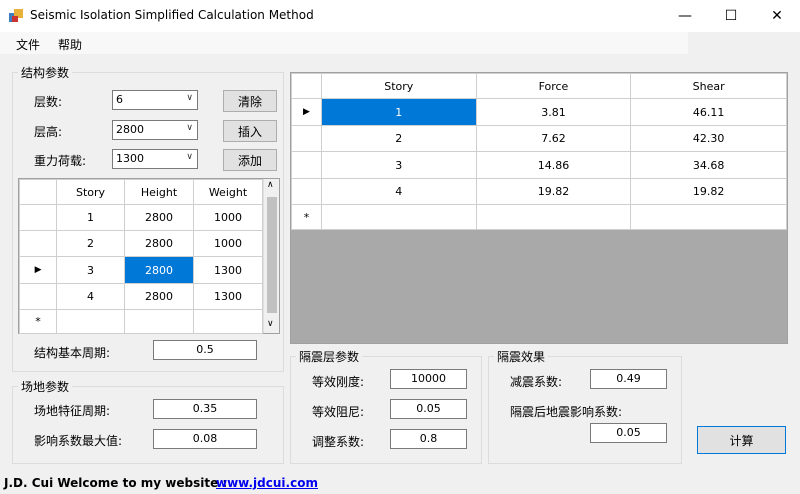  I want to click on load-label: 重力荷载:, so click(60, 161).